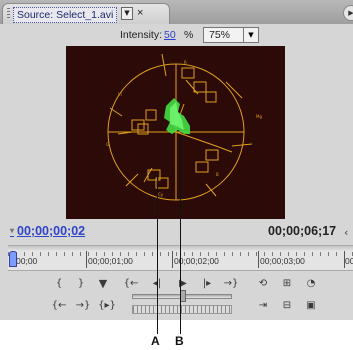  What do you see at coordinates (179, 341) in the screenshot?
I see `callout-label-b: B` at bounding box center [179, 341].